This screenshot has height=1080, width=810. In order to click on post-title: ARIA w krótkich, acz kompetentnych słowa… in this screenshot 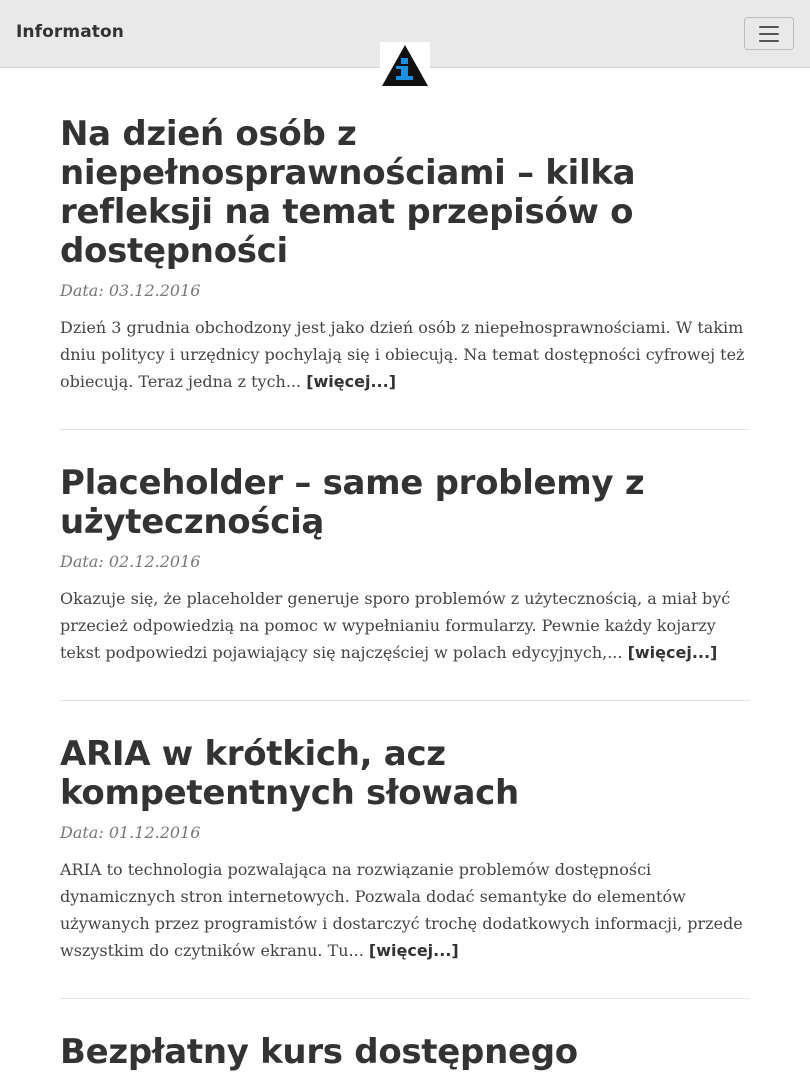, I will do `click(405, 774)`.